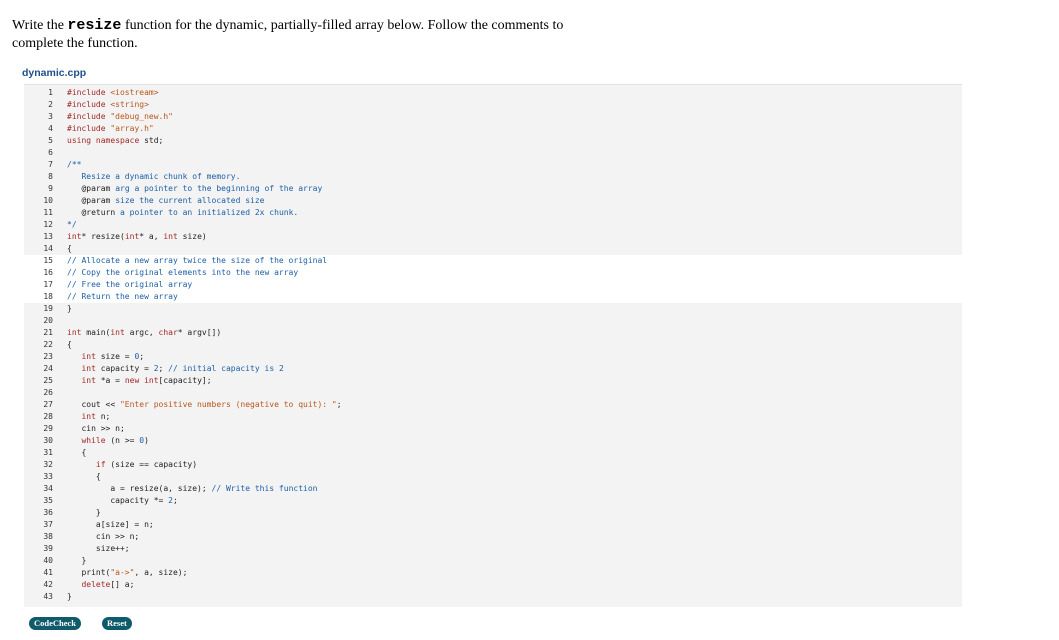 The height and width of the screenshot is (640, 1059). Describe the element at coordinates (165, 201) in the screenshot. I see `code-text: @param size the current allocated size` at that location.